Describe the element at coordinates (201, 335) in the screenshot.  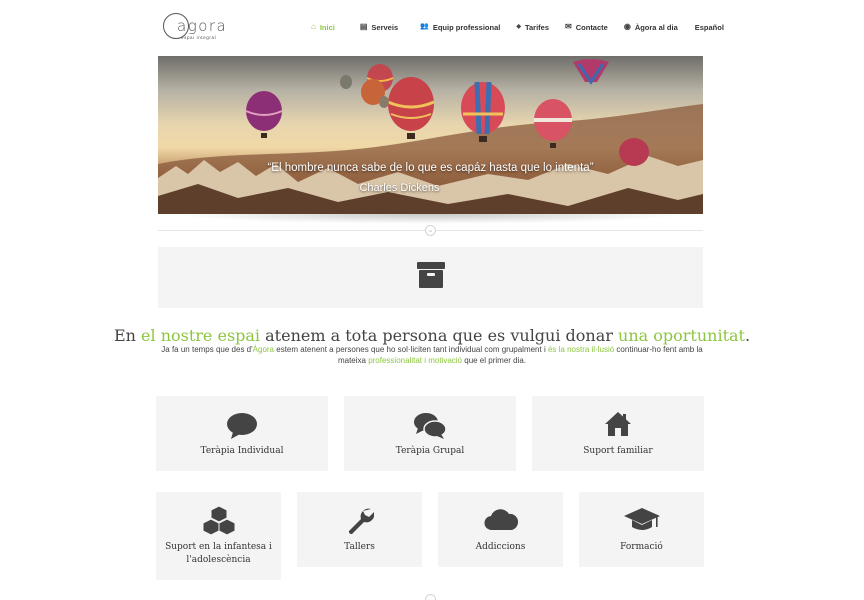
I see `intro-heading-highlight: el nostre espai` at that location.